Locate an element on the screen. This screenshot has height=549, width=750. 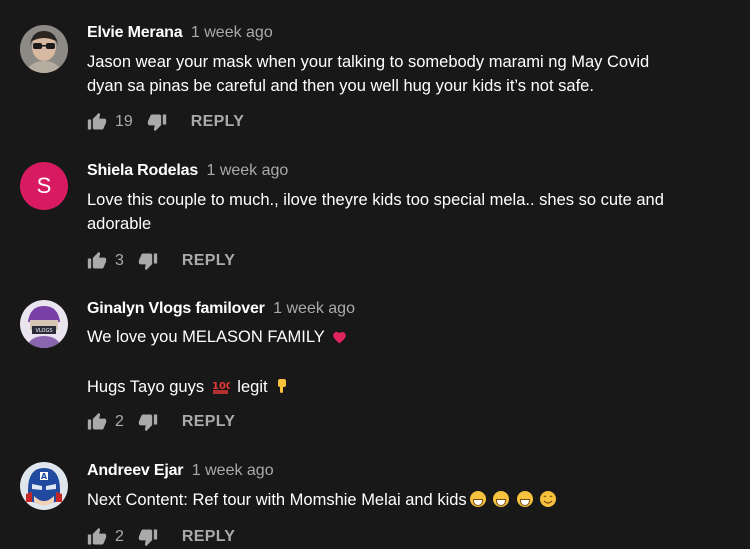
comment-text-line: Hugs Tayo guys 100 legit is located at coordinates (397, 388).